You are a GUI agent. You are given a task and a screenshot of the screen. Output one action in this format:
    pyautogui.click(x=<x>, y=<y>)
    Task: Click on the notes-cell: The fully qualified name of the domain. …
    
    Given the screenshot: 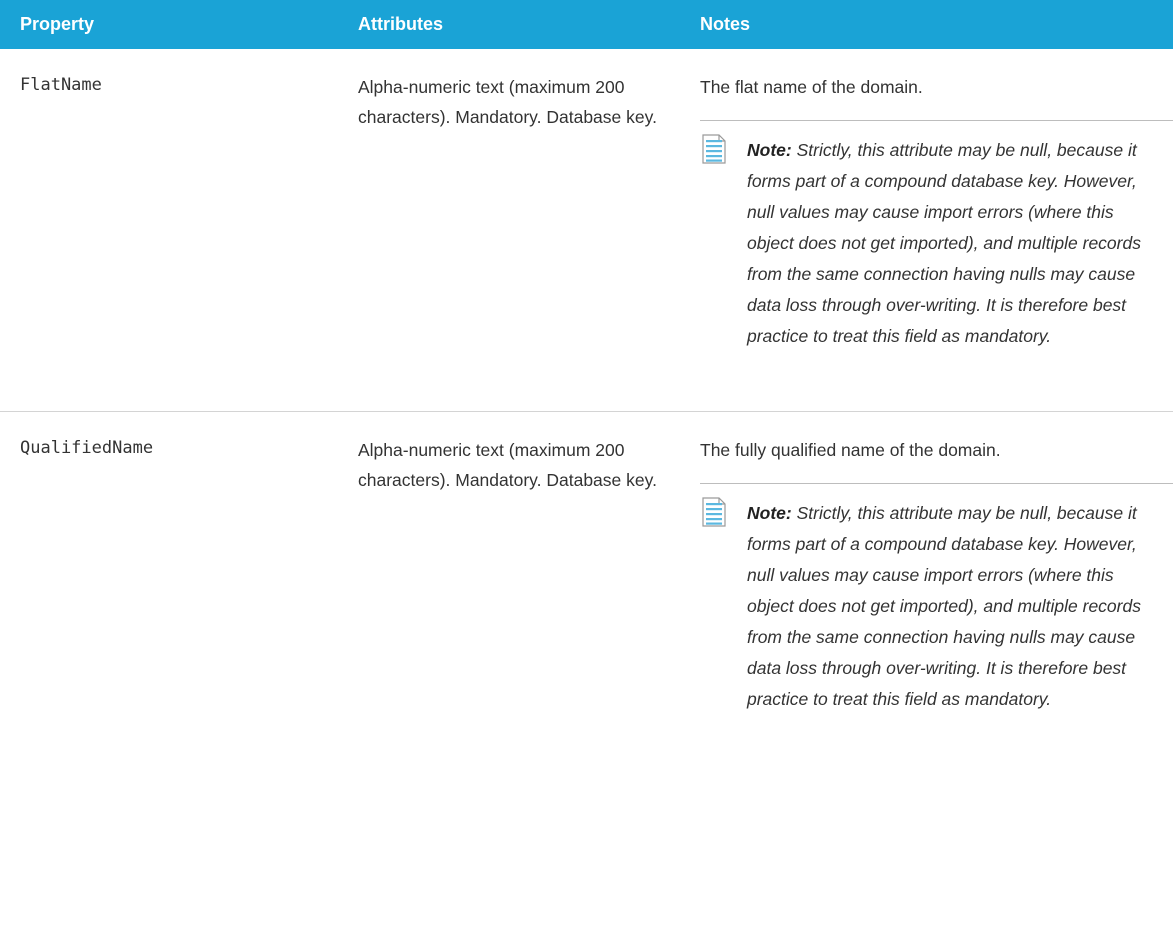 What is the action you would take?
    pyautogui.click(x=930, y=570)
    